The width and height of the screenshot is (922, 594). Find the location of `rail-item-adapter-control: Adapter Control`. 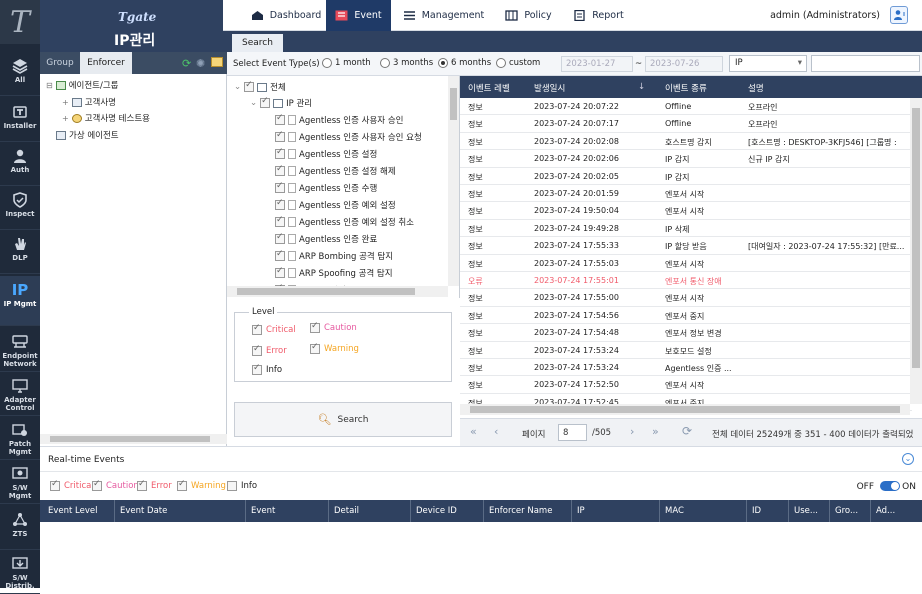

rail-item-adapter-control: Adapter Control is located at coordinates (20, 394).